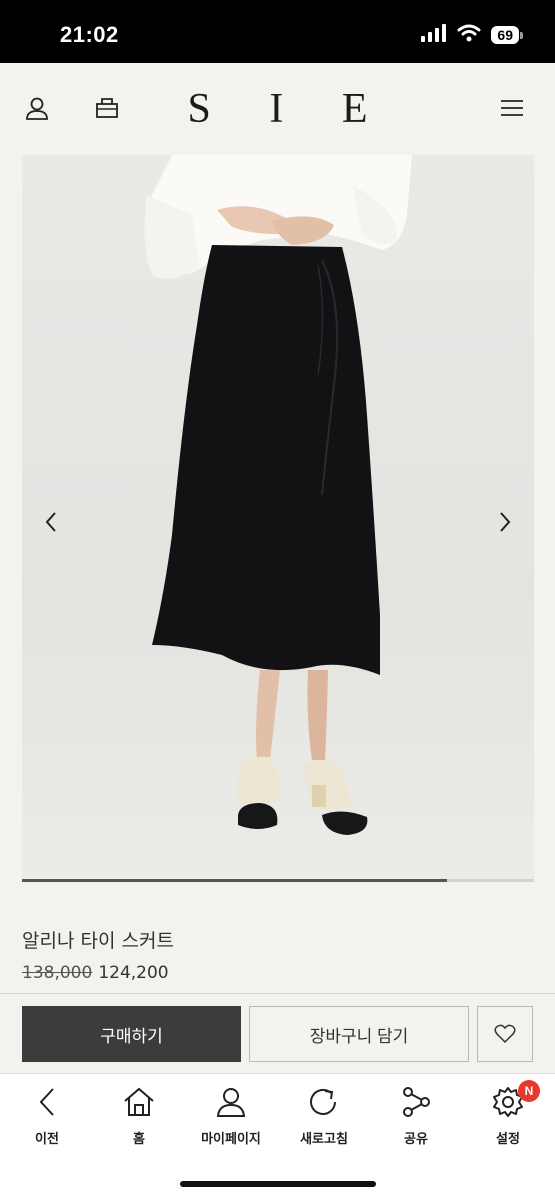 The width and height of the screenshot is (555, 1200). I want to click on site-header: S I E, so click(277, 108).